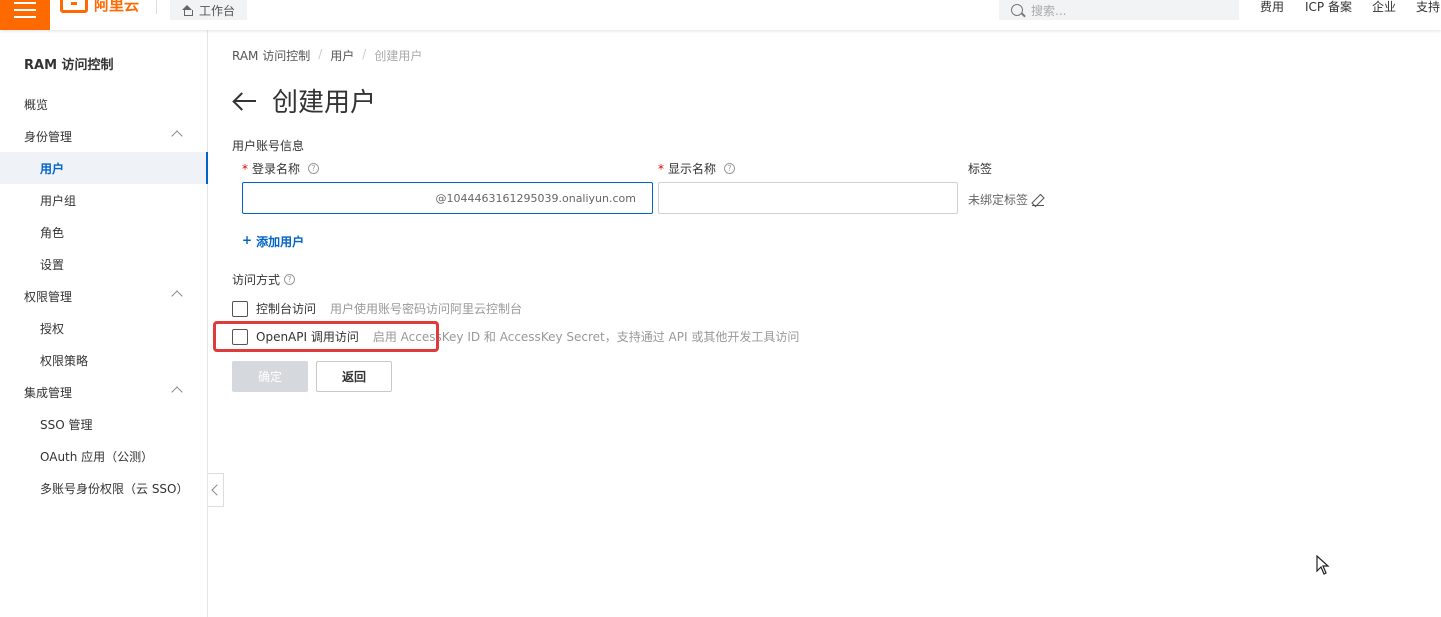  What do you see at coordinates (1384, 7) in the screenshot?
I see `nav-enterprise: 企业` at bounding box center [1384, 7].